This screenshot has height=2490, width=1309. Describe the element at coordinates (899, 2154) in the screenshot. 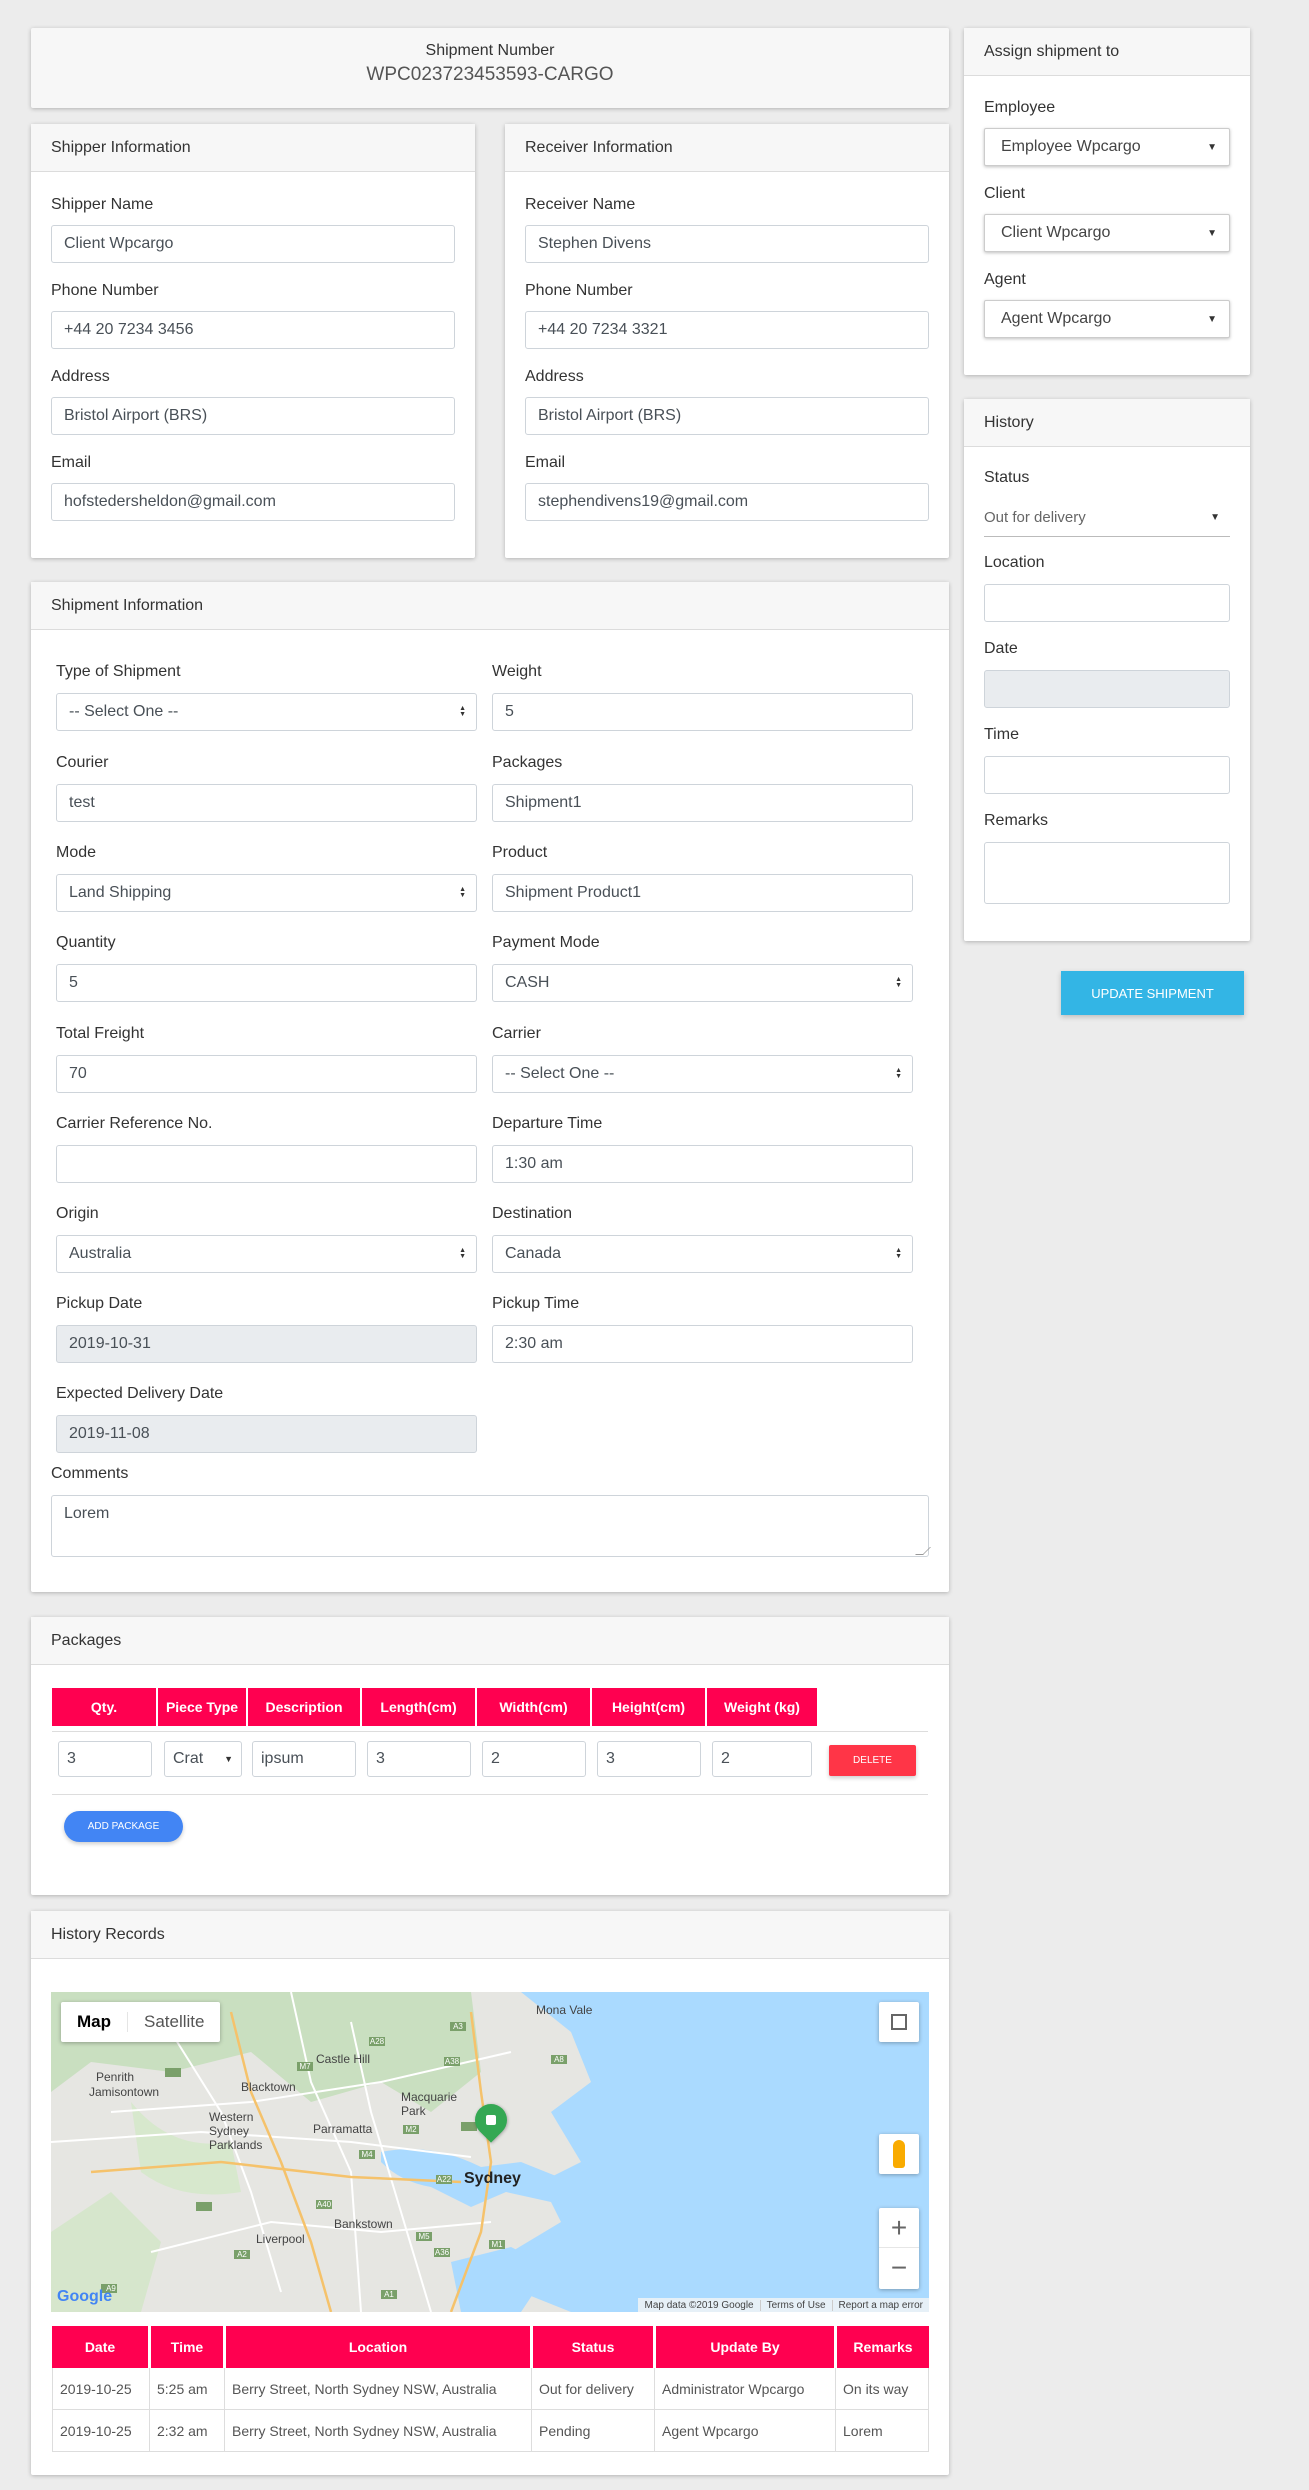

I see `street-view-button` at that location.